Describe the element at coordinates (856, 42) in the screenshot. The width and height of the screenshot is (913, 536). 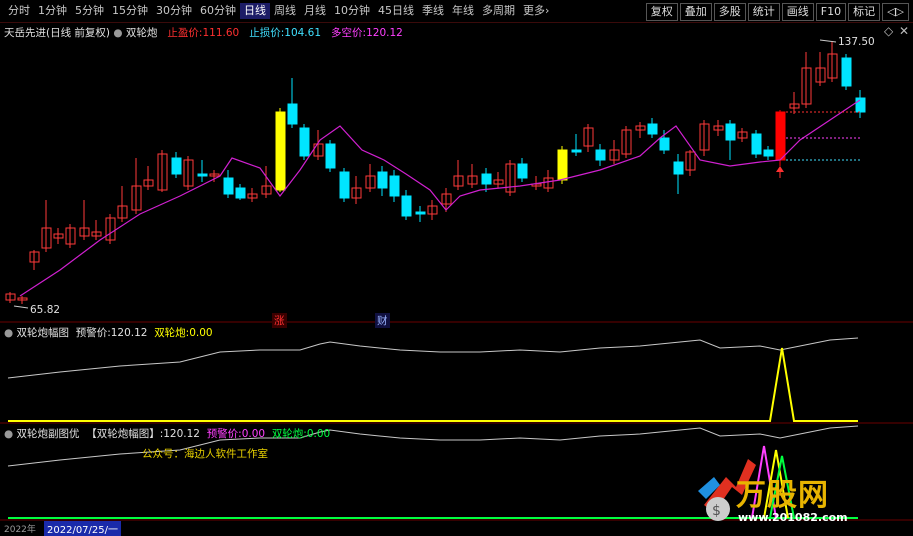
I see `high-price-label: 137.50` at that location.